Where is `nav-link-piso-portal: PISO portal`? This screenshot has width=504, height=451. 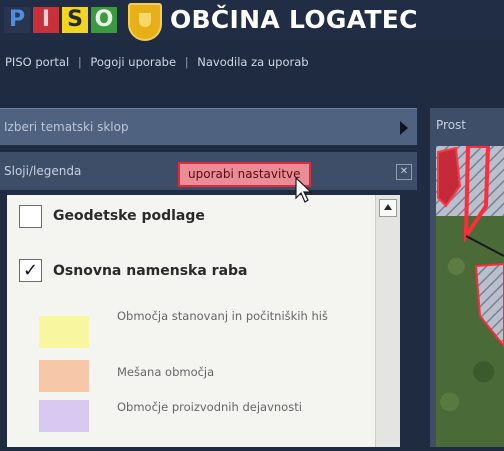 nav-link-piso-portal: PISO portal is located at coordinates (37, 62).